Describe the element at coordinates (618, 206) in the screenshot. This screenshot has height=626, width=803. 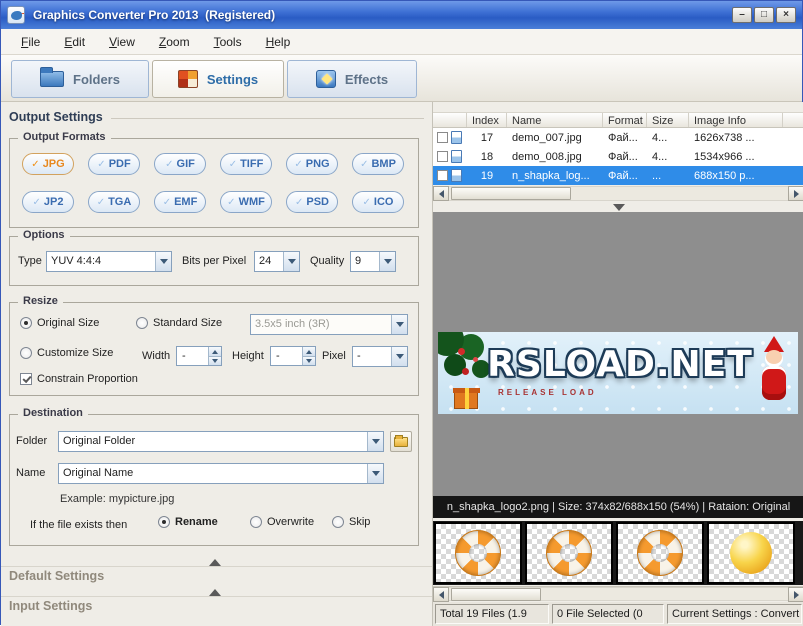
I see `list-preview-splitter` at that location.